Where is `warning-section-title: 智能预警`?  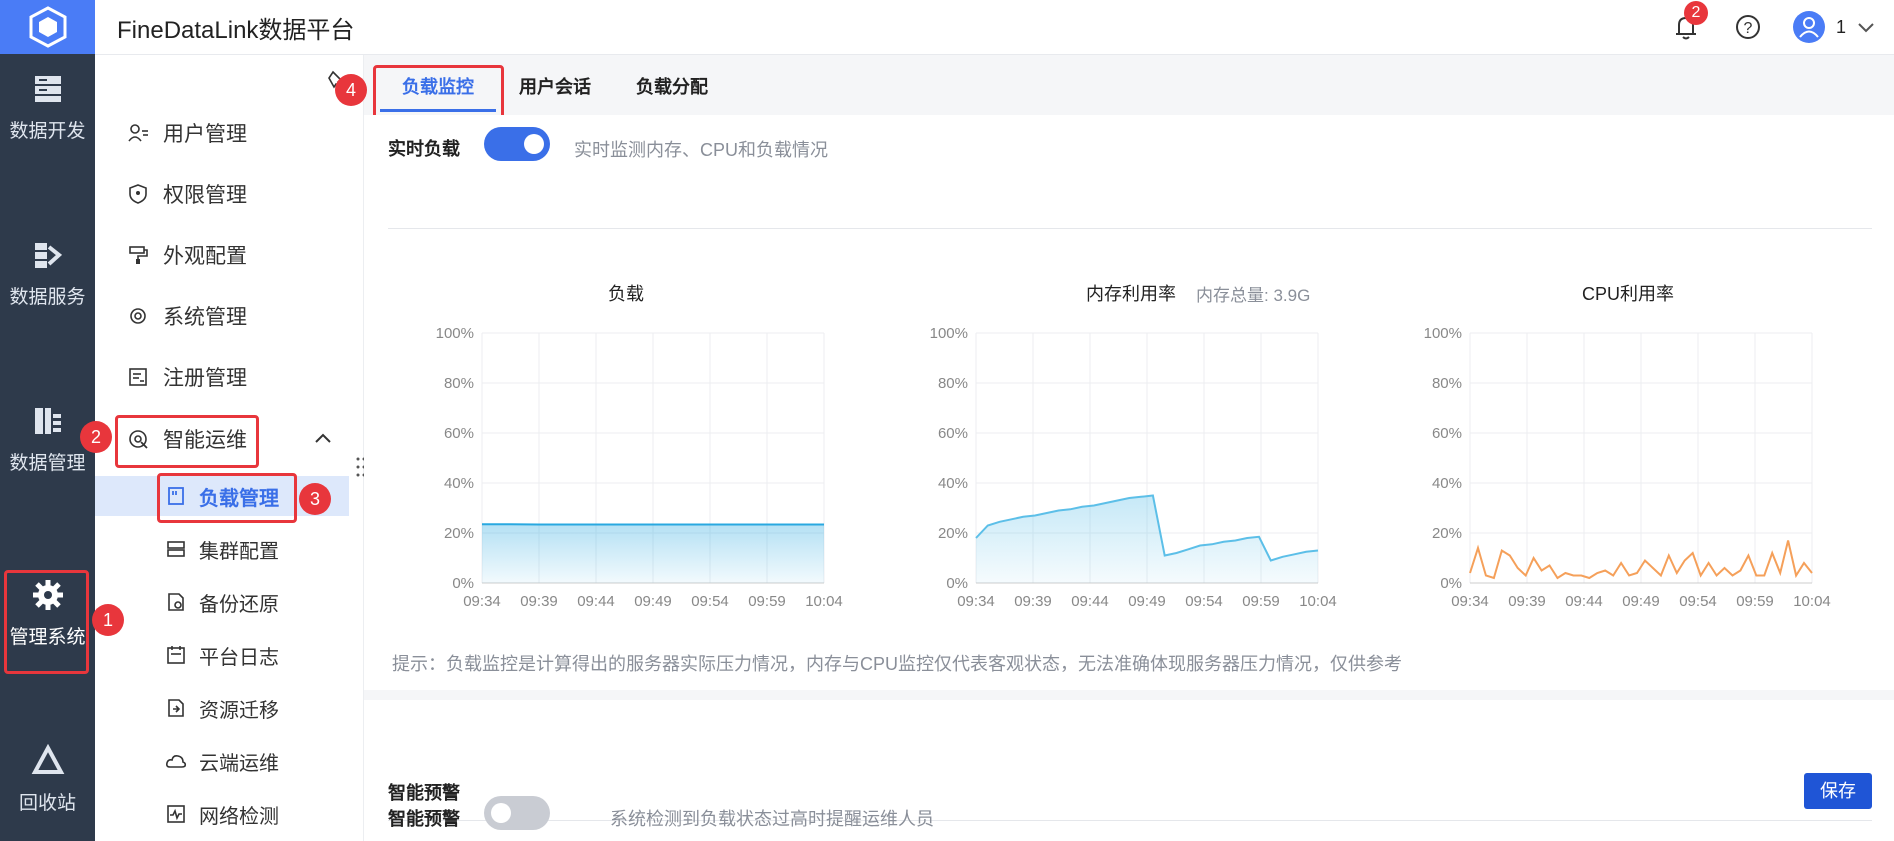
warning-section-title: 智能预警 is located at coordinates (424, 793).